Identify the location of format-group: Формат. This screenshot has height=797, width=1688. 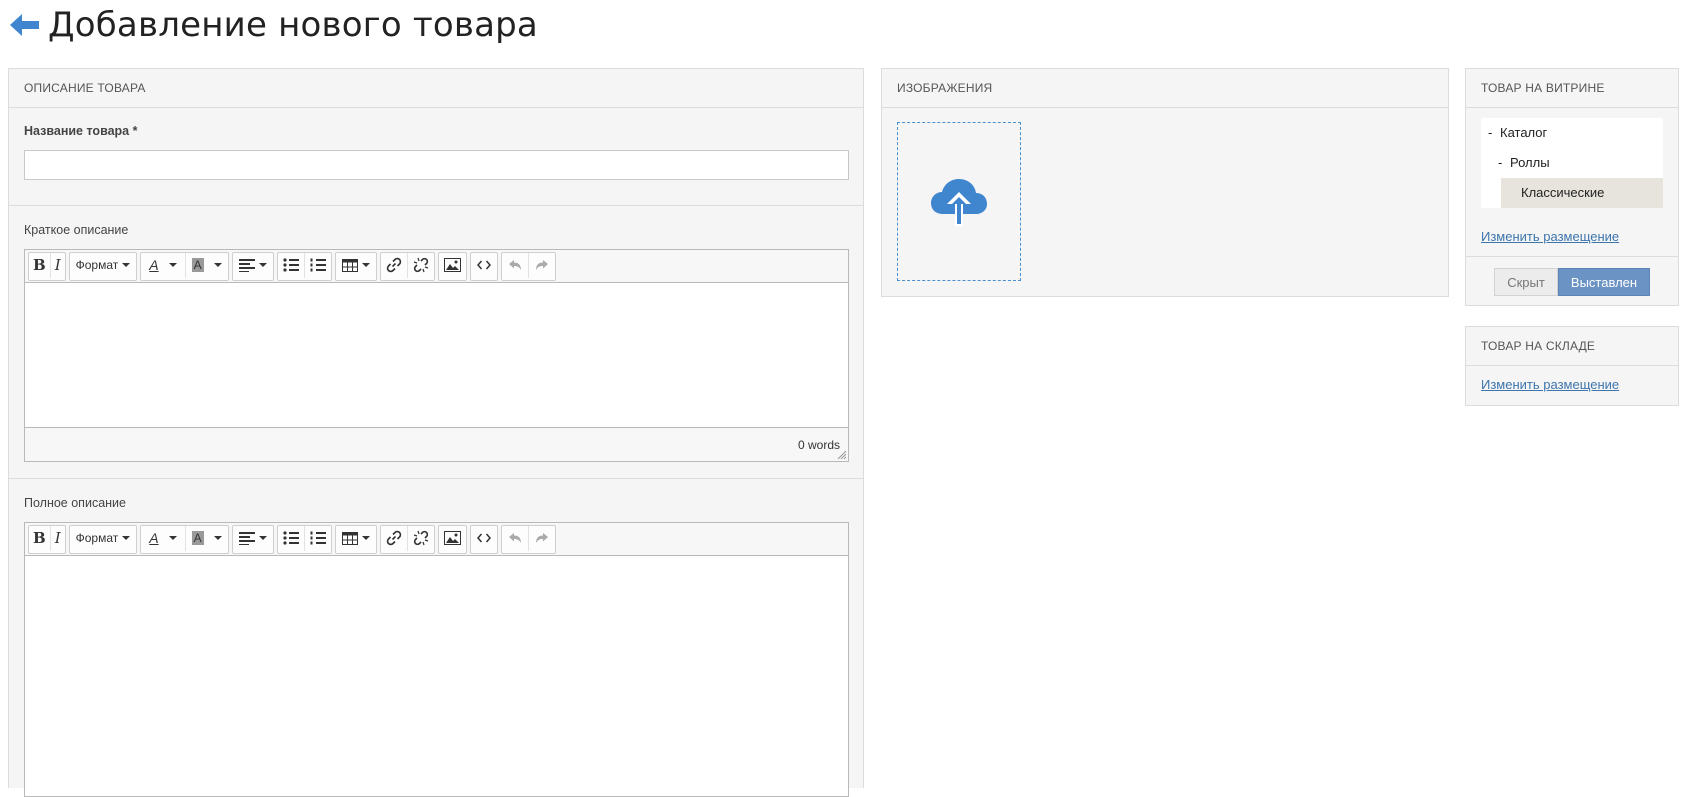
(103, 539).